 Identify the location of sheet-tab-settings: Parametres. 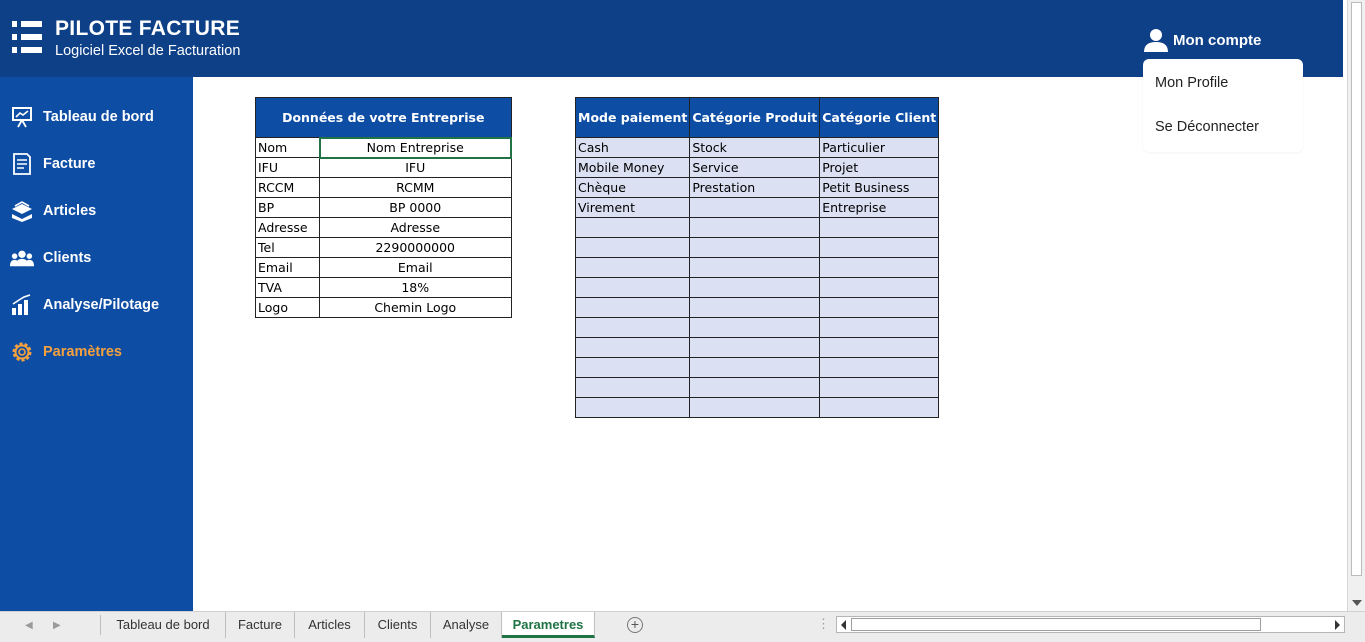
(548, 625).